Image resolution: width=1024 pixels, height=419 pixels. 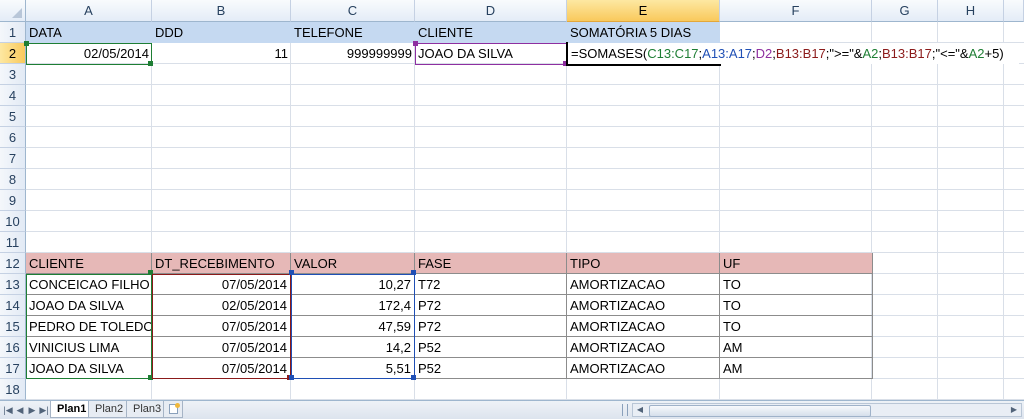 I want to click on row-header-17: 17, so click(x=13, y=368).